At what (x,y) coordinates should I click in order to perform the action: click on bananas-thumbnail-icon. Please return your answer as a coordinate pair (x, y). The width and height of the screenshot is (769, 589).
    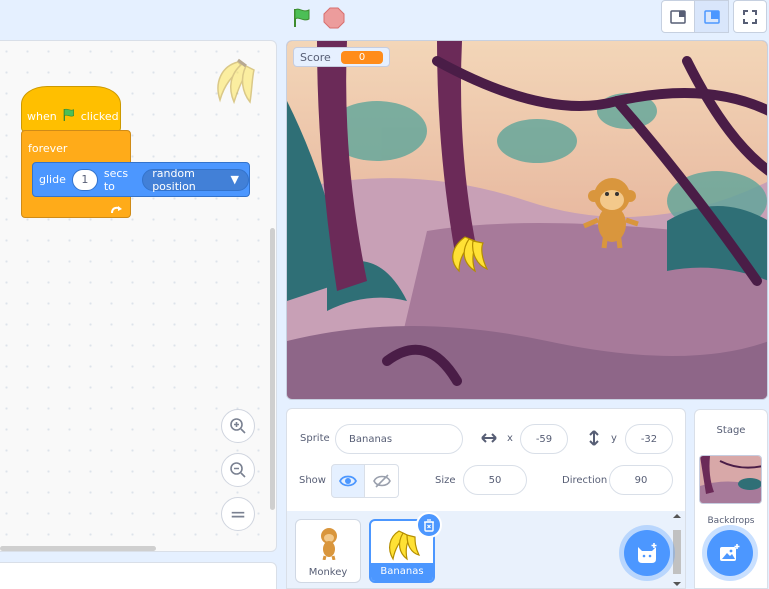
    Looking at the image, I should click on (405, 545).